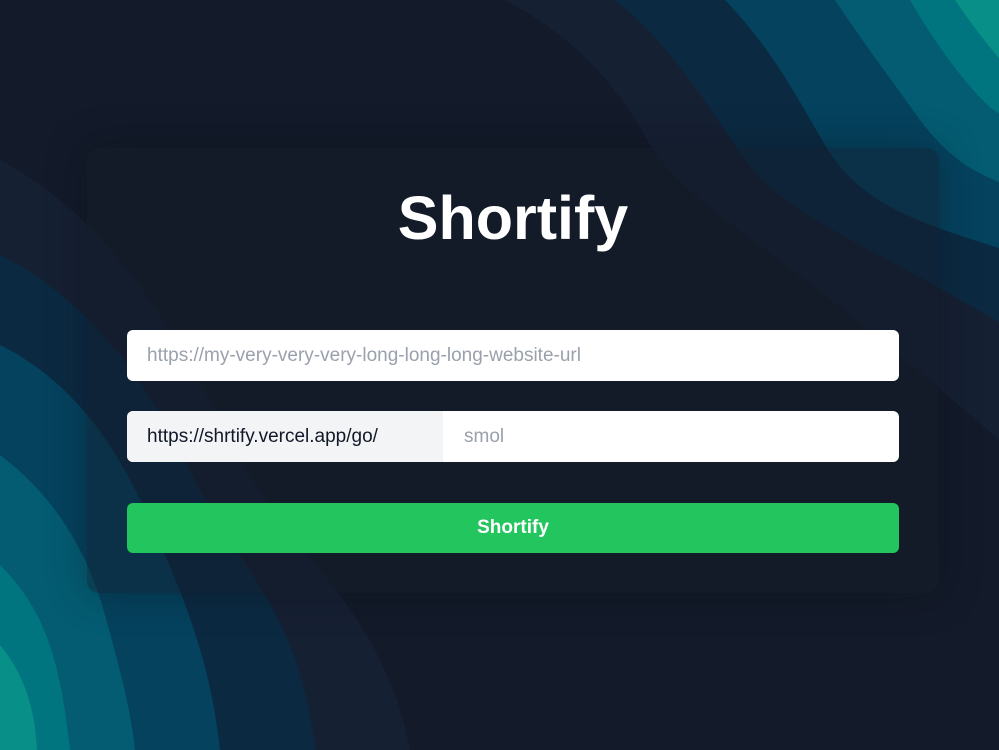 The image size is (999, 750). I want to click on short-url-prefix: https://shrtify.vercel.app/go/, so click(285, 436).